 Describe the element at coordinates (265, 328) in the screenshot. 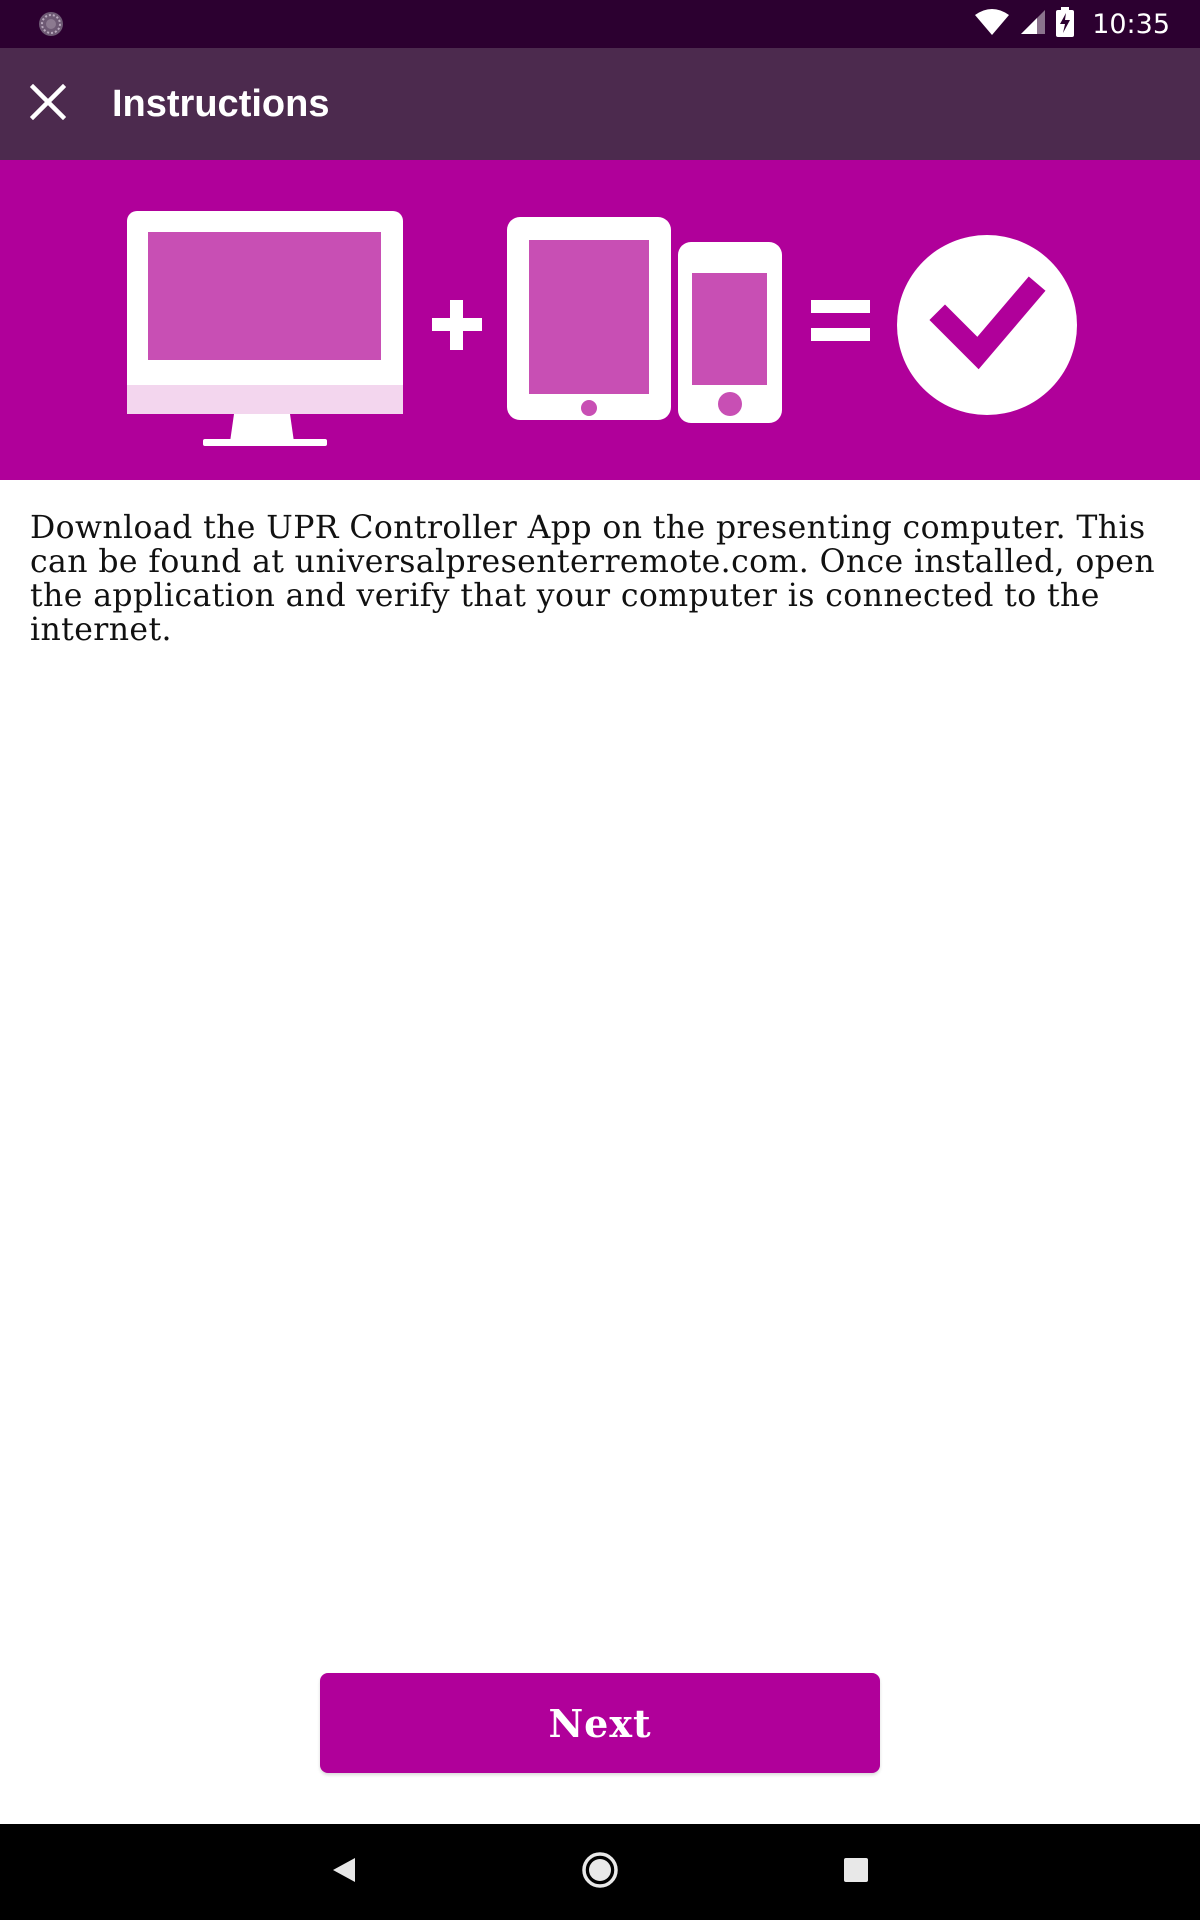

I see `monitor-icon` at that location.